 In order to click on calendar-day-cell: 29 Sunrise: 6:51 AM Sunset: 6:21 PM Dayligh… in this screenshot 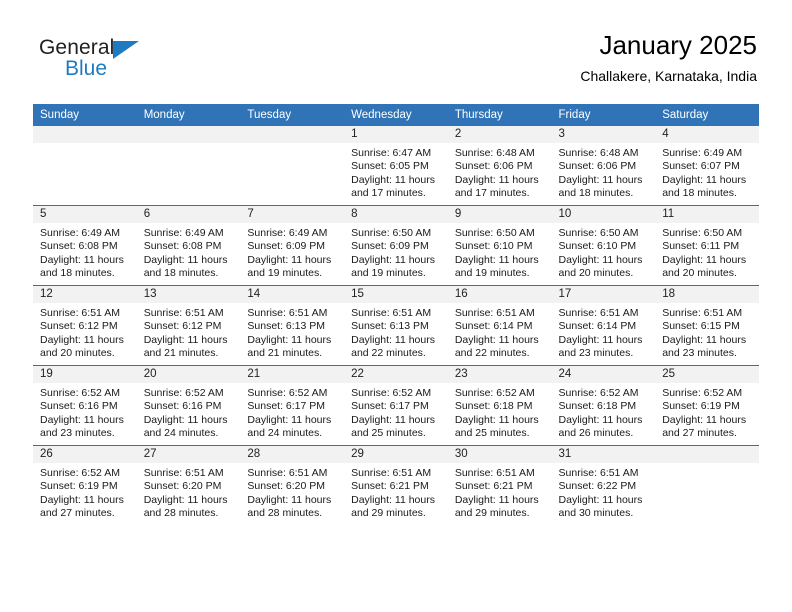, I will do `click(396, 485)`.